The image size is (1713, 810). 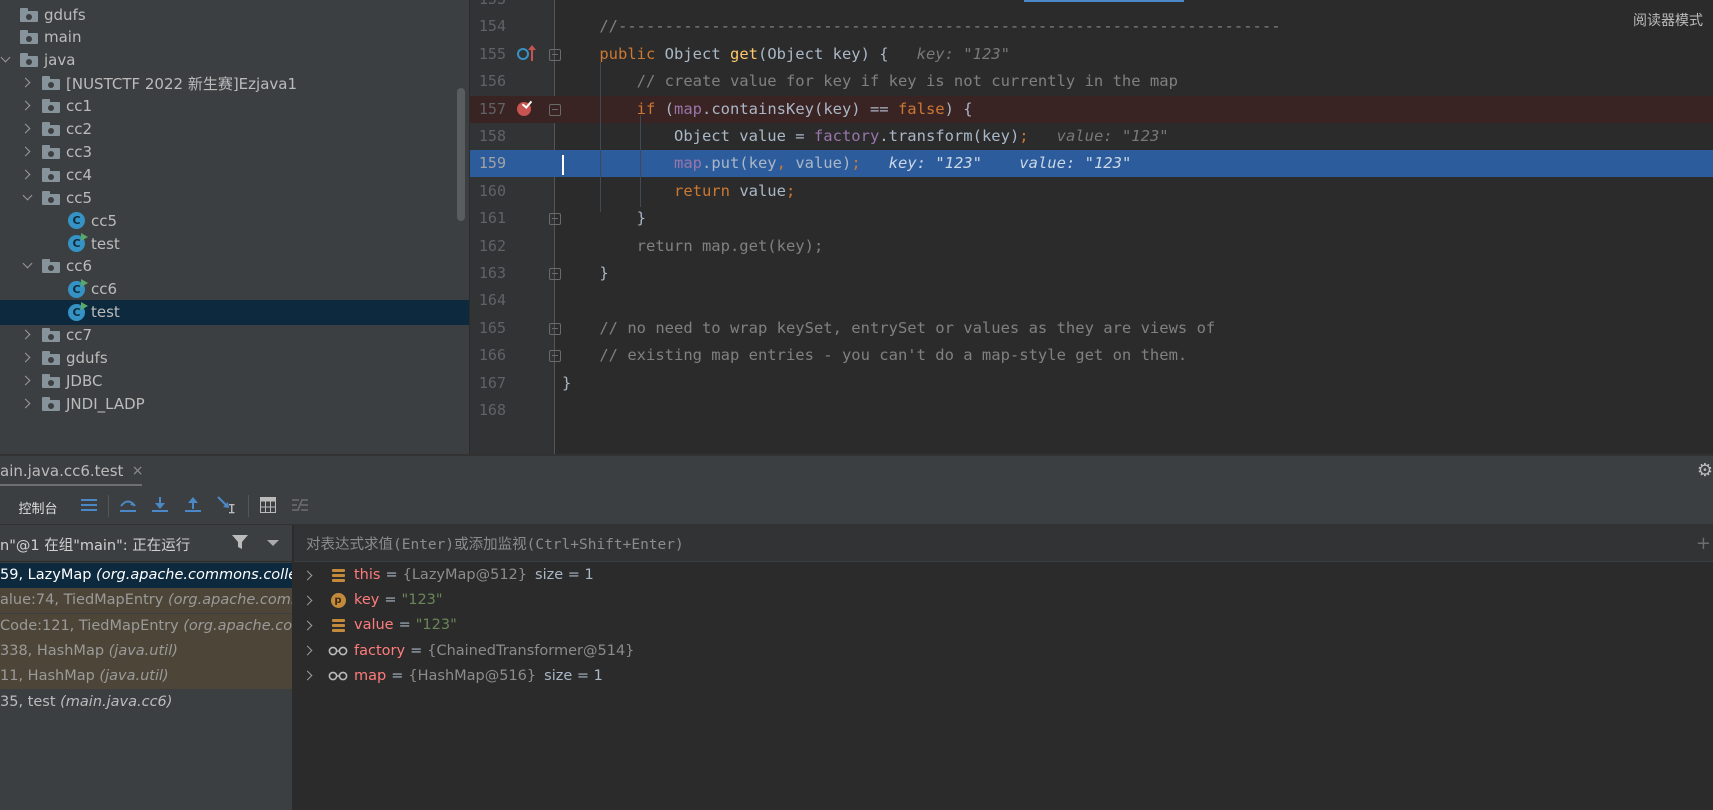 I want to click on tree-item: cc7, so click(x=234, y=335).